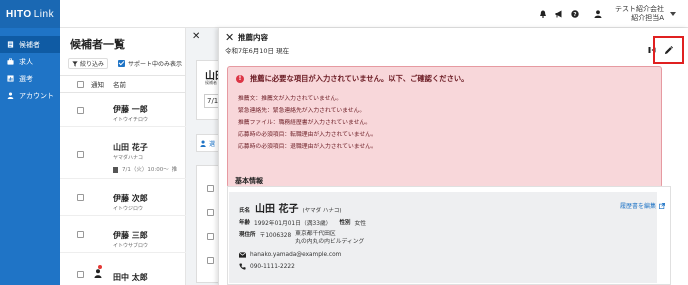  Describe the element at coordinates (673, 14) in the screenshot. I see `chevron-down-icon` at that location.